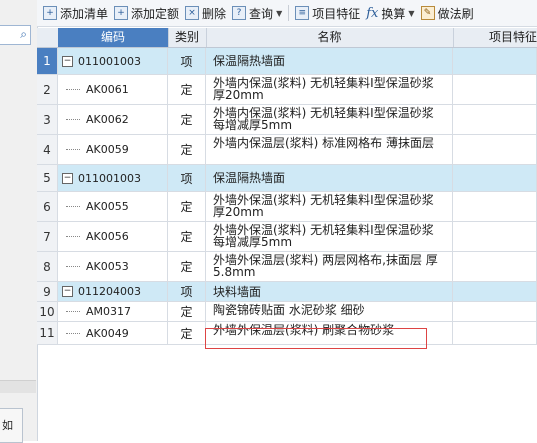 Image resolution: width=537 pixels, height=443 pixels. I want to click on list-row: 5−011001003 项保温隔热墙面, so click(287, 178).